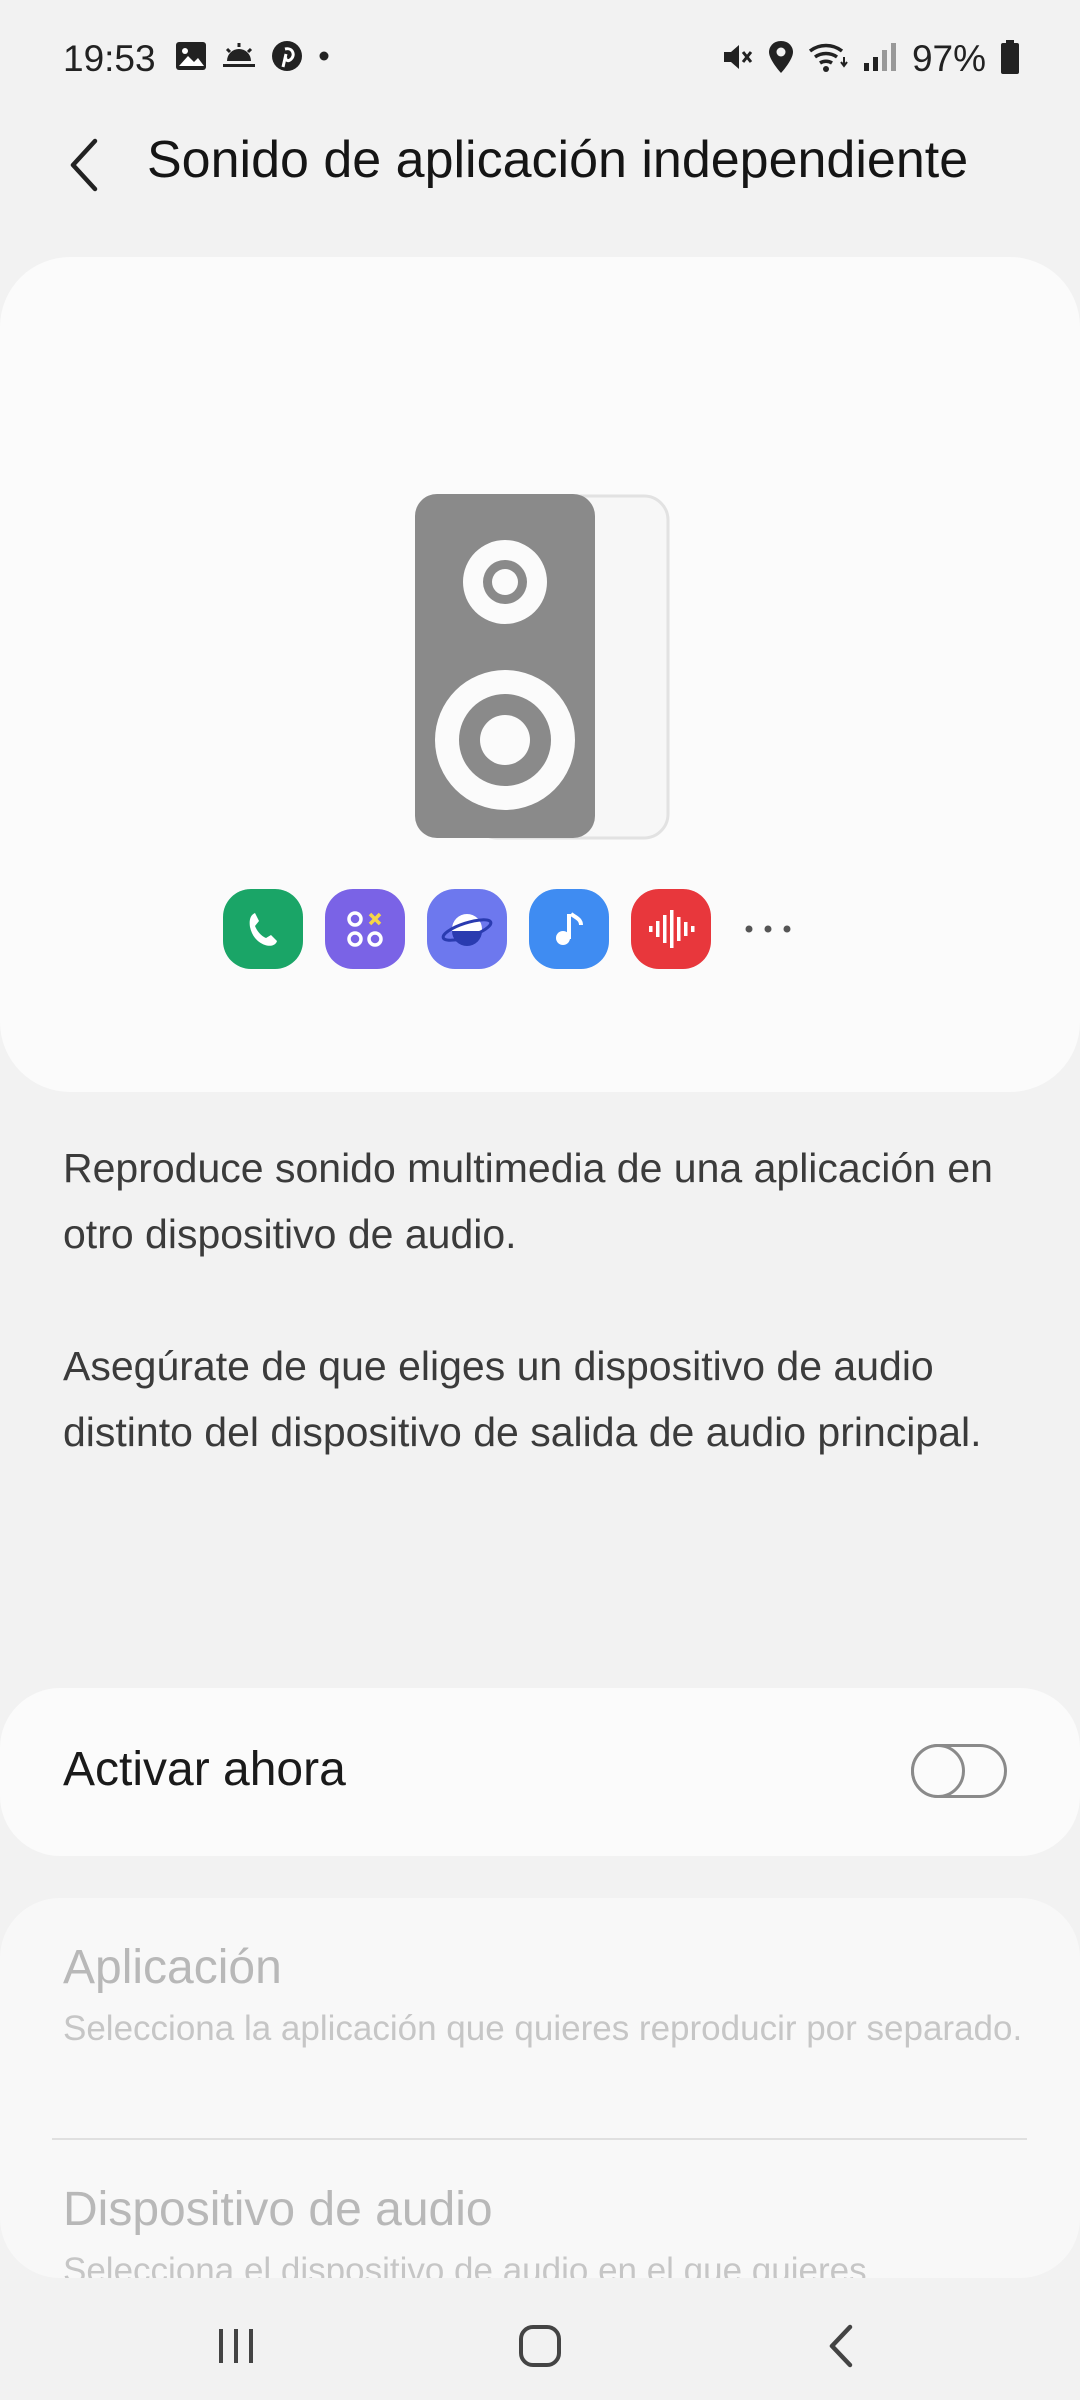  I want to click on location-icon, so click(781, 59).